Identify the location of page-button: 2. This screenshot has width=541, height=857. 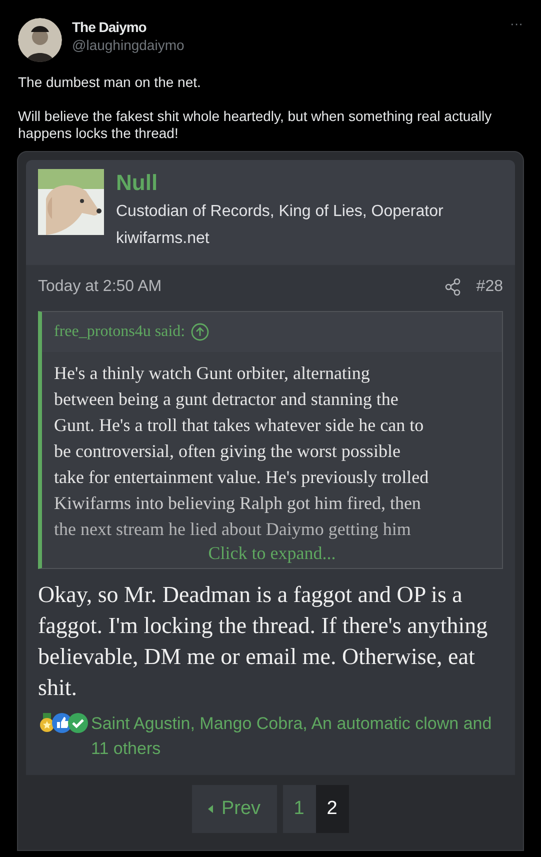
(332, 809).